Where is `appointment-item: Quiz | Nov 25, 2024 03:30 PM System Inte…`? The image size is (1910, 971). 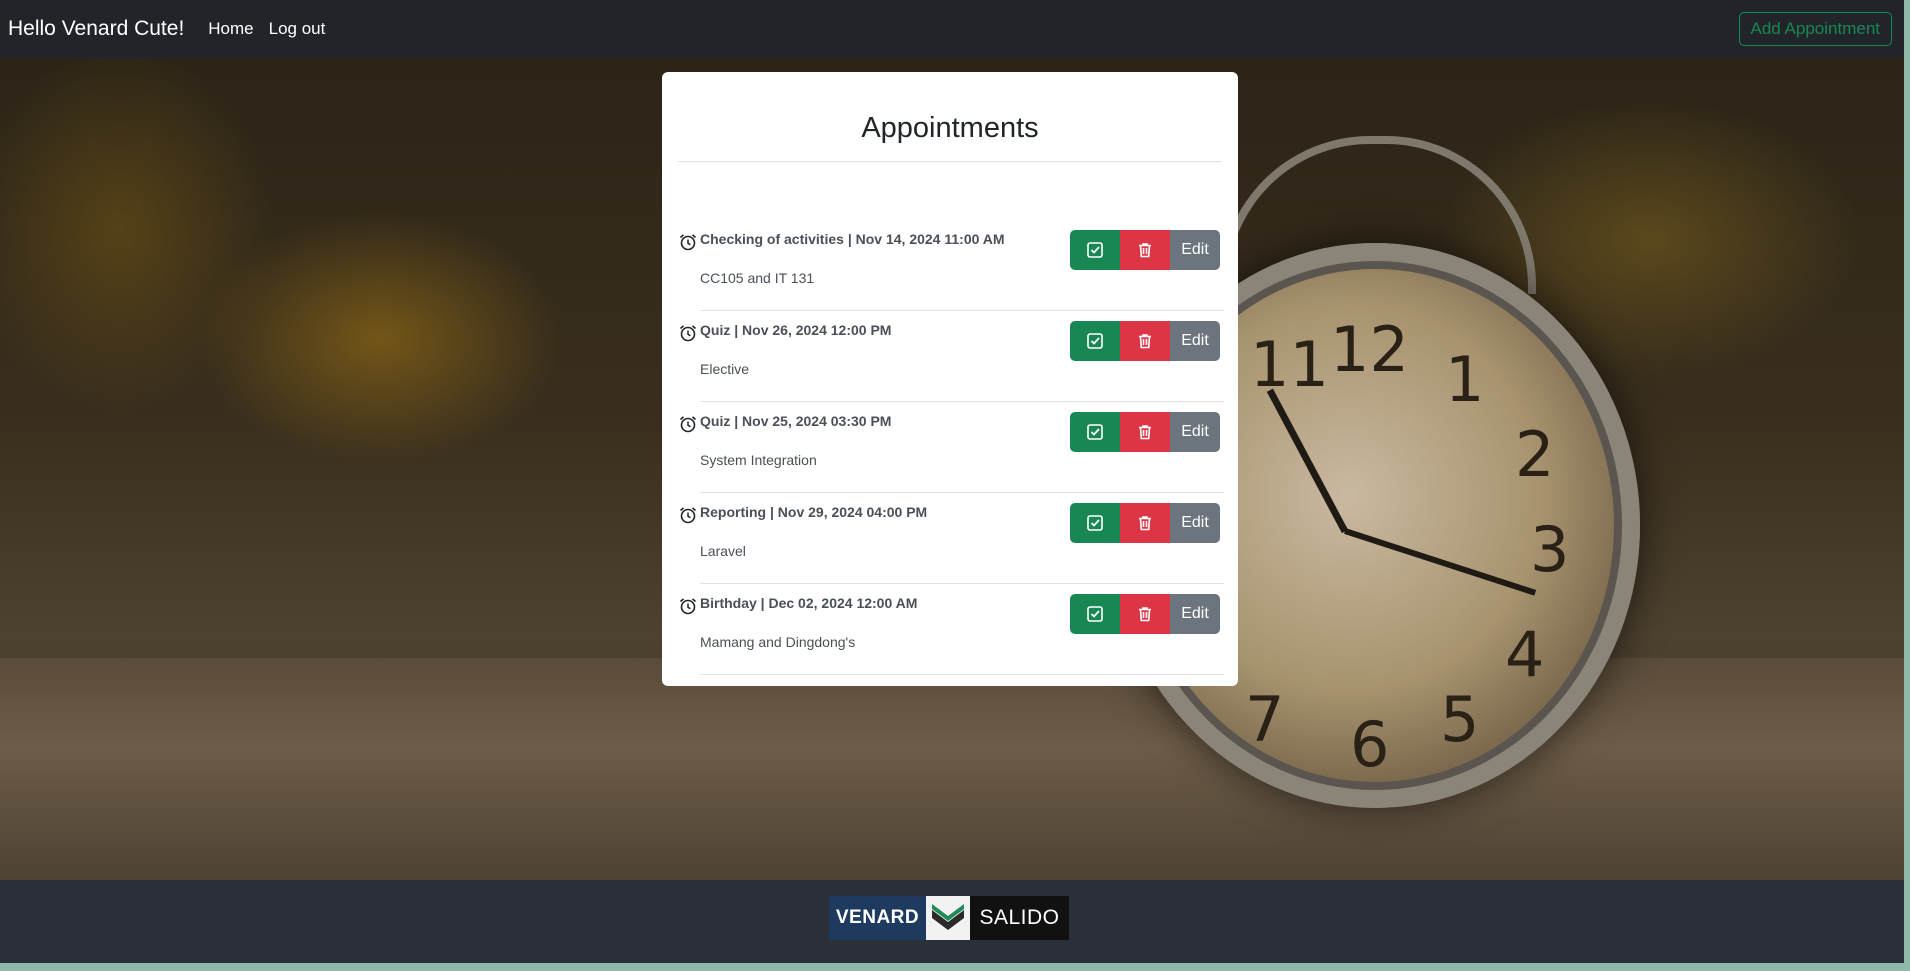 appointment-item: Quiz | Nov 25, 2024 03:30 PM System Inte… is located at coordinates (951, 447).